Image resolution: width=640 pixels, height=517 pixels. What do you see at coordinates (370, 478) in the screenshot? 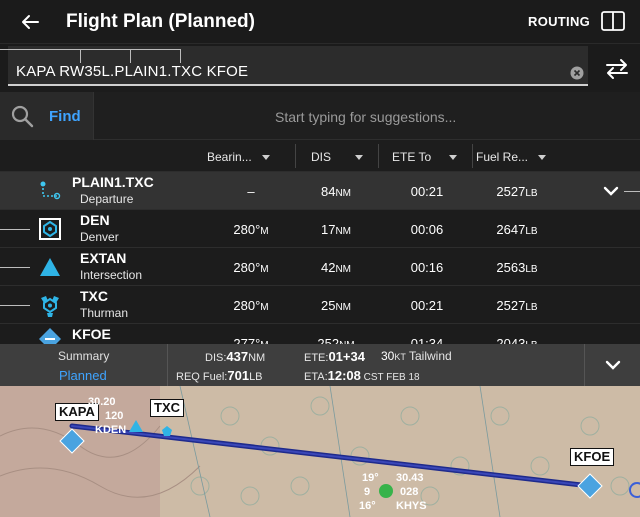
I see `map-info-number: 19°` at bounding box center [370, 478].